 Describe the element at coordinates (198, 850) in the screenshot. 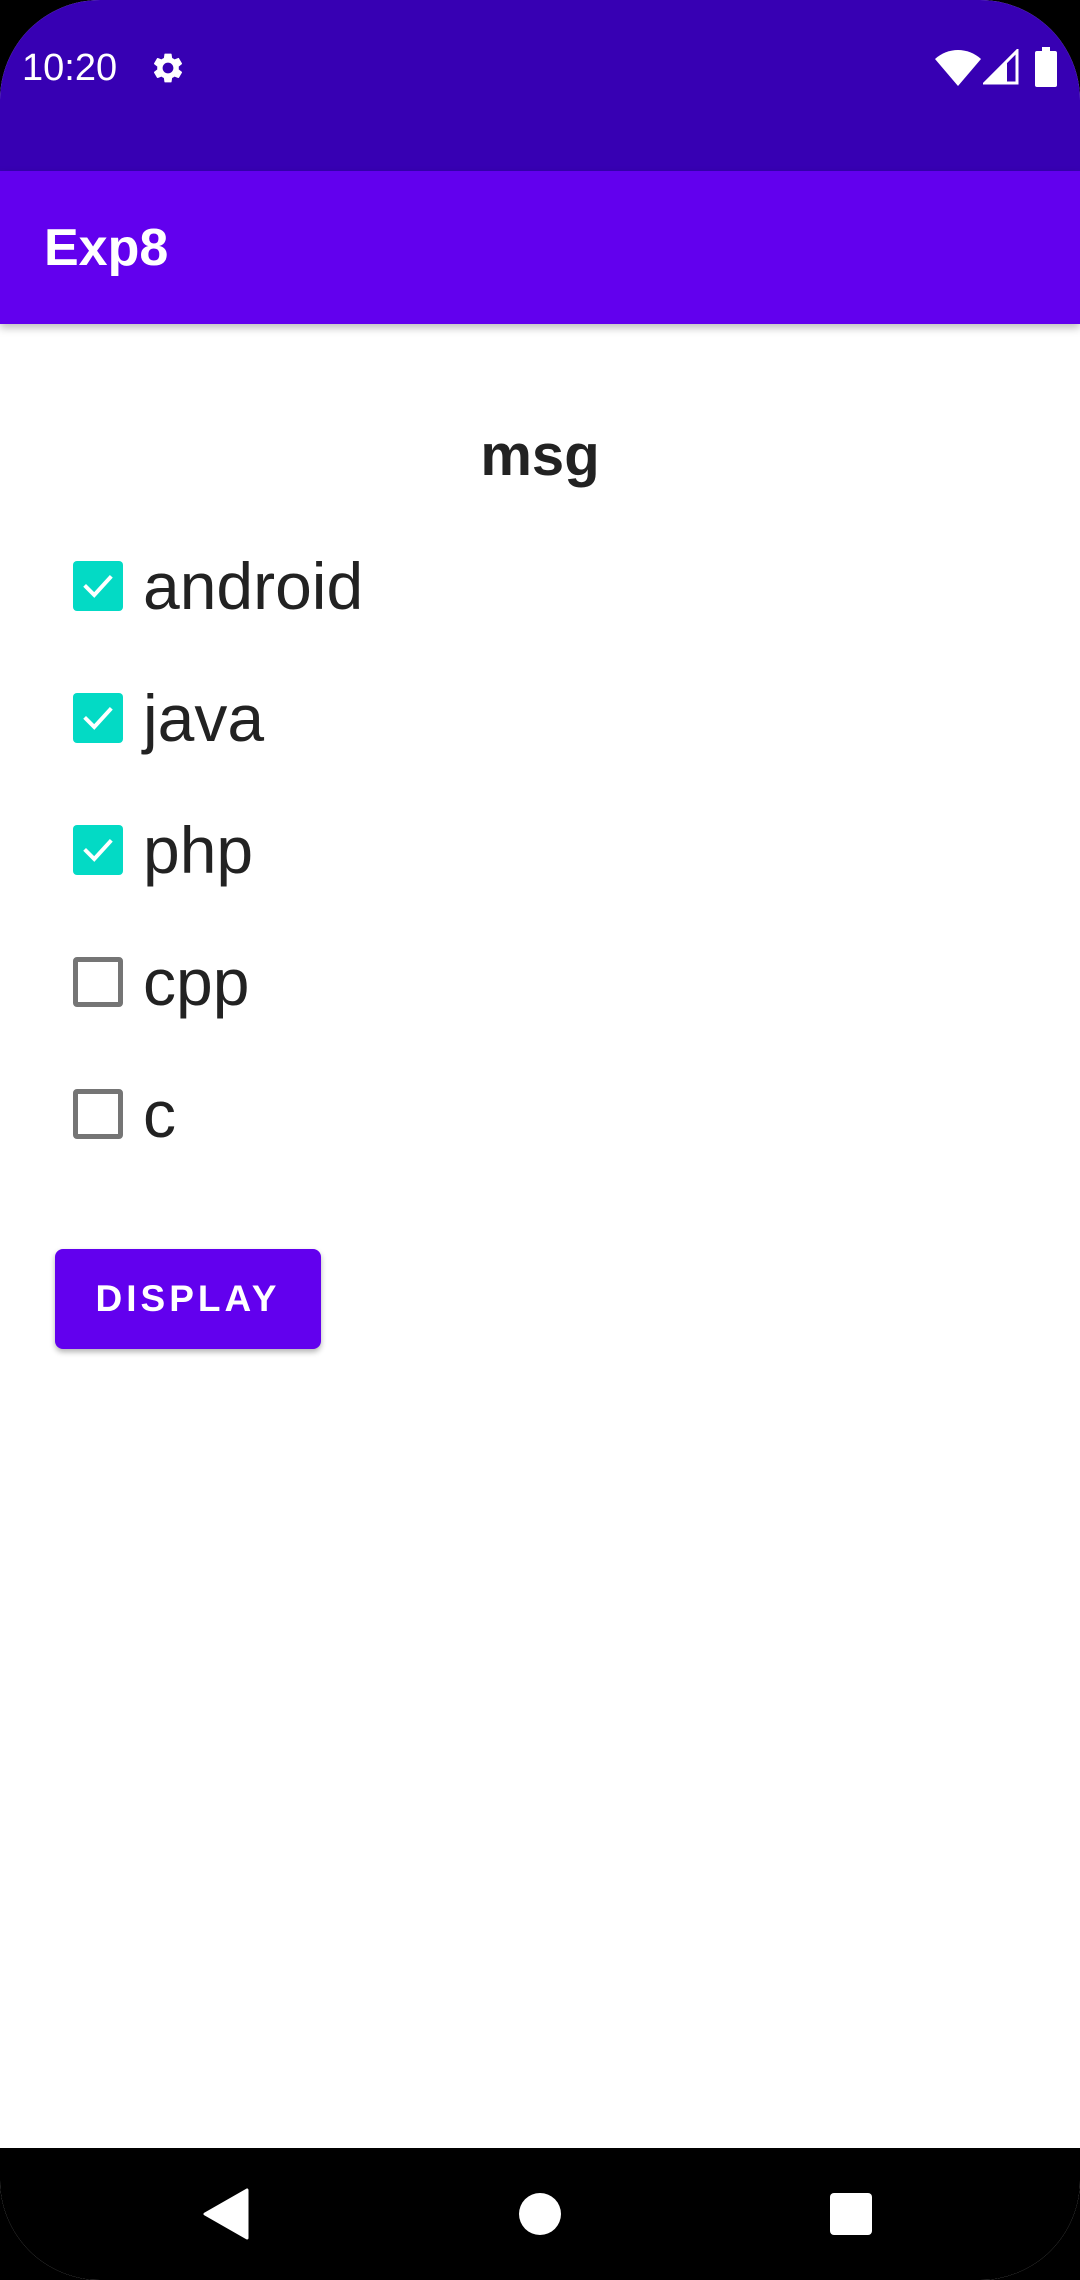

I see `checkbox-php-label: php` at that location.